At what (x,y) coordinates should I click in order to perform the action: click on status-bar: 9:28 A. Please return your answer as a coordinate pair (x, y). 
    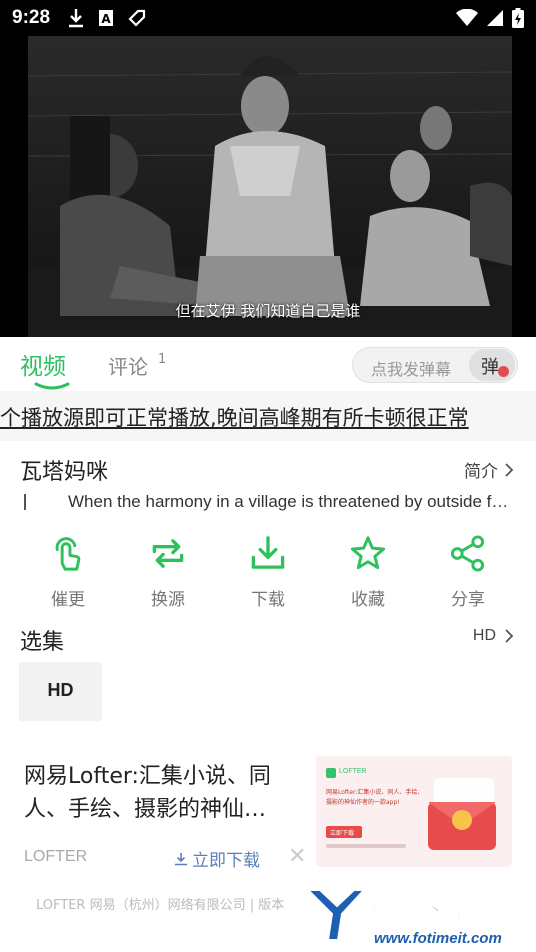
    Looking at the image, I should click on (268, 18).